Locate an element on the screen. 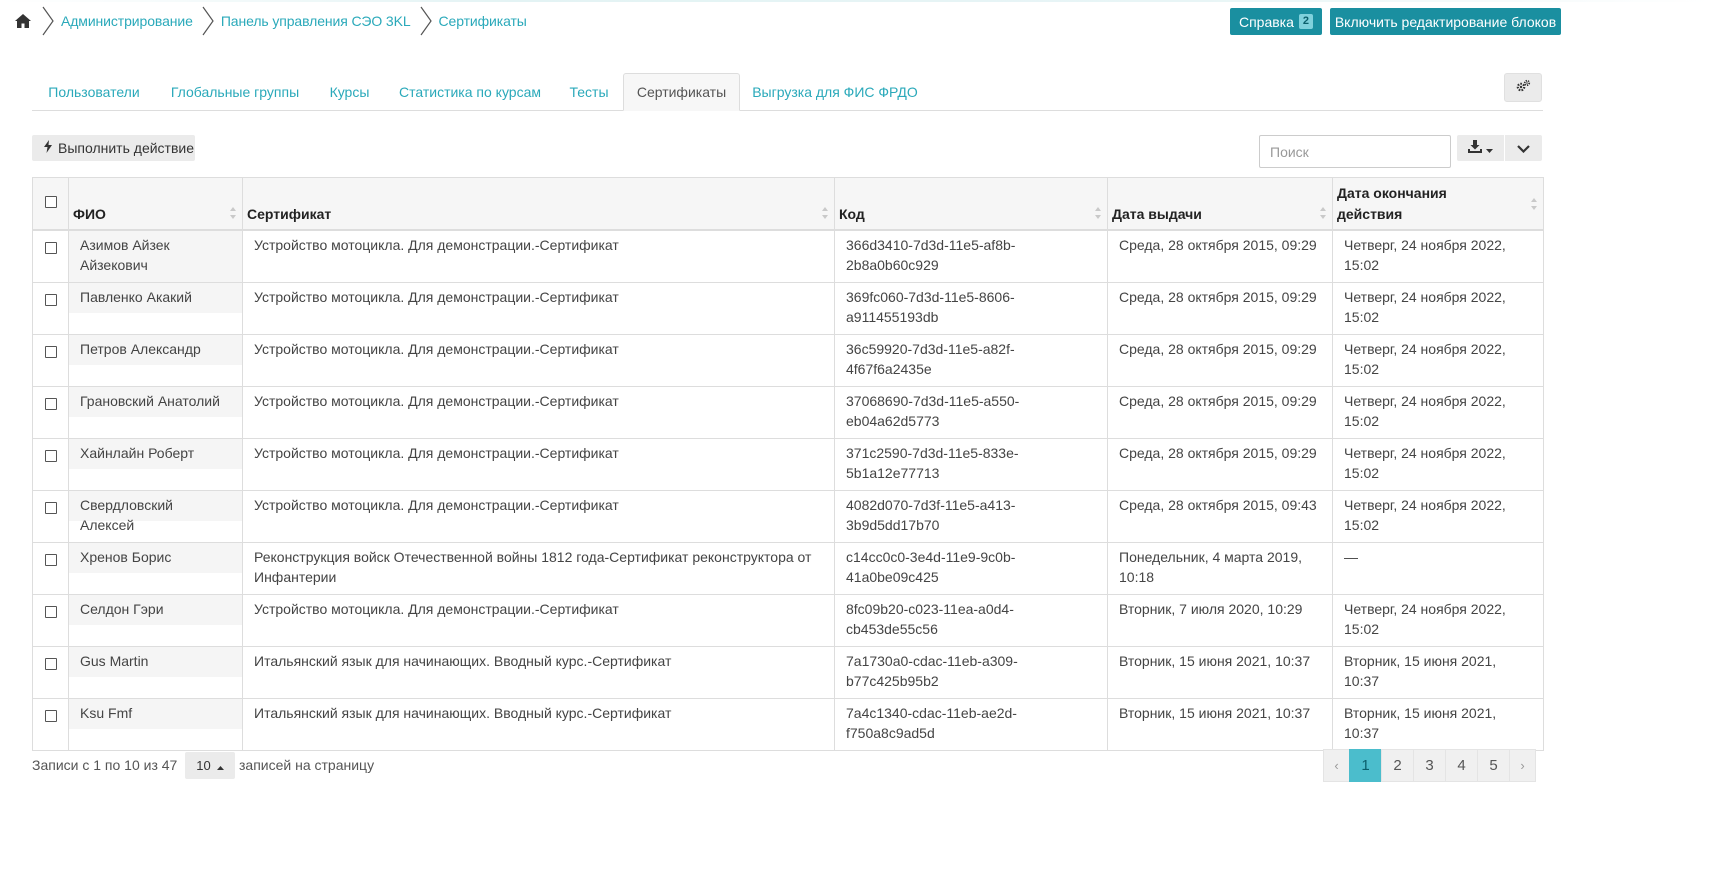  pagination-page-5: 5 is located at coordinates (1493, 765).